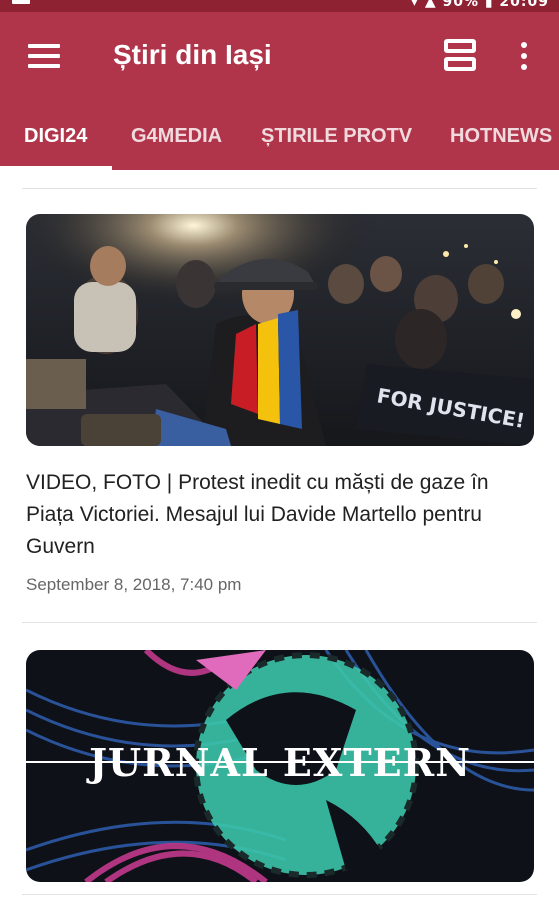  Describe the element at coordinates (21, 2) in the screenshot. I see `notification-icon` at that location.